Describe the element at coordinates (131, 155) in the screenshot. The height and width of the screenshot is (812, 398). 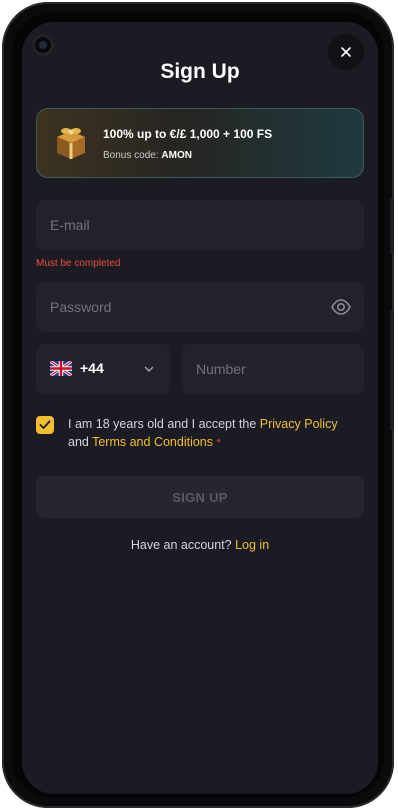
I see `bonus-code-label: Bonus code:` at that location.